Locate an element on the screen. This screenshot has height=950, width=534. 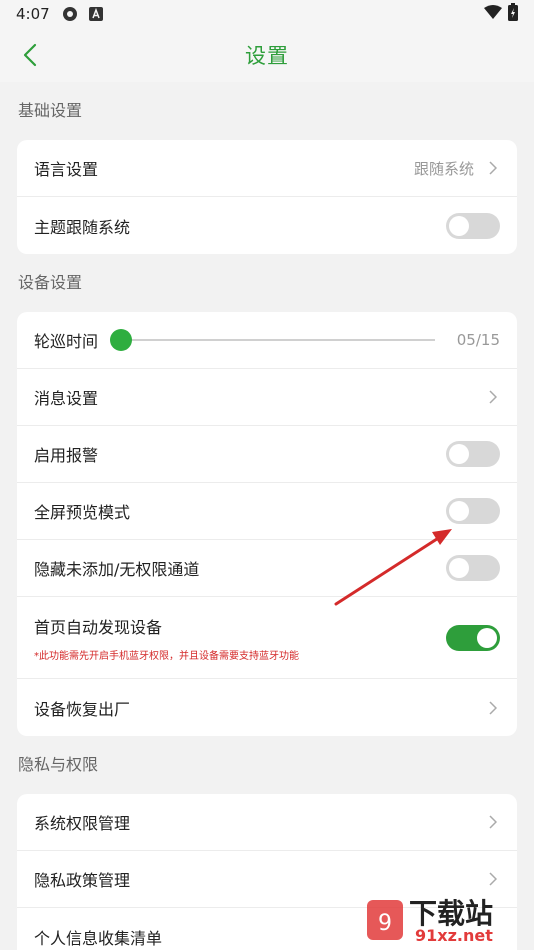
auto-discover-note: *此功能需先开启手机蓝牙权限，并且设备需要支持蓝牙功能 is located at coordinates (166, 656).